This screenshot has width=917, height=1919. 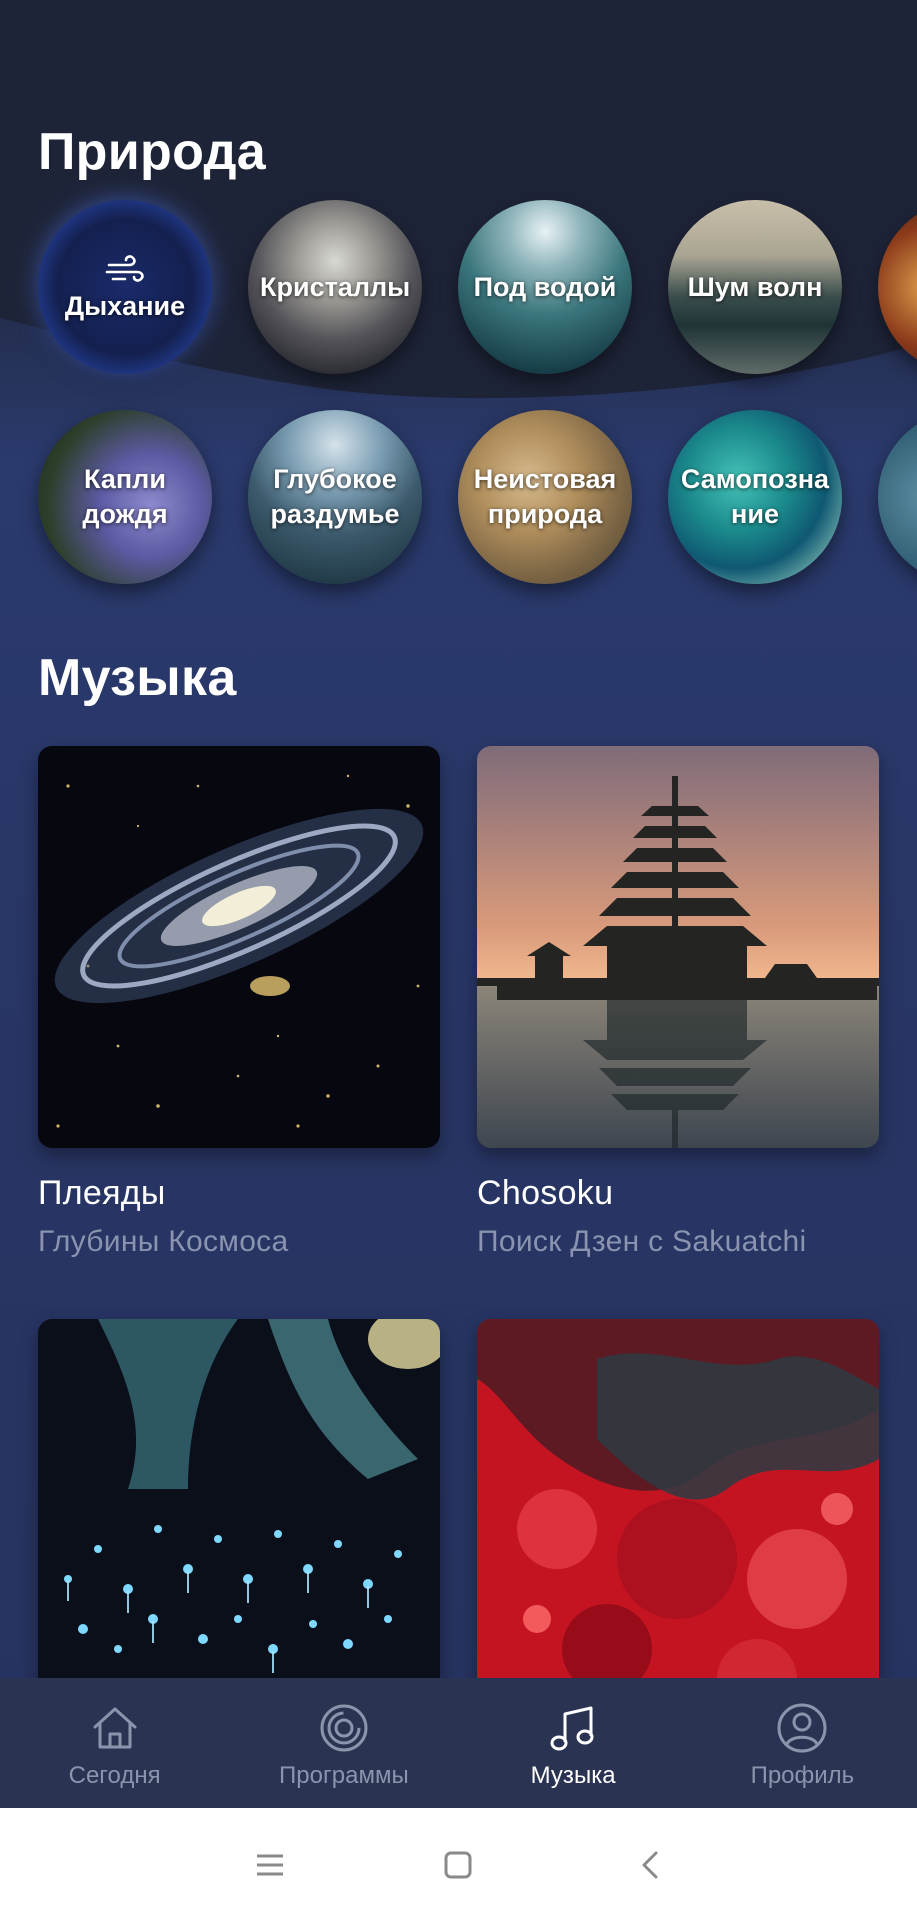 What do you see at coordinates (152, 152) in the screenshot?
I see `nature-section-title: Природа` at bounding box center [152, 152].